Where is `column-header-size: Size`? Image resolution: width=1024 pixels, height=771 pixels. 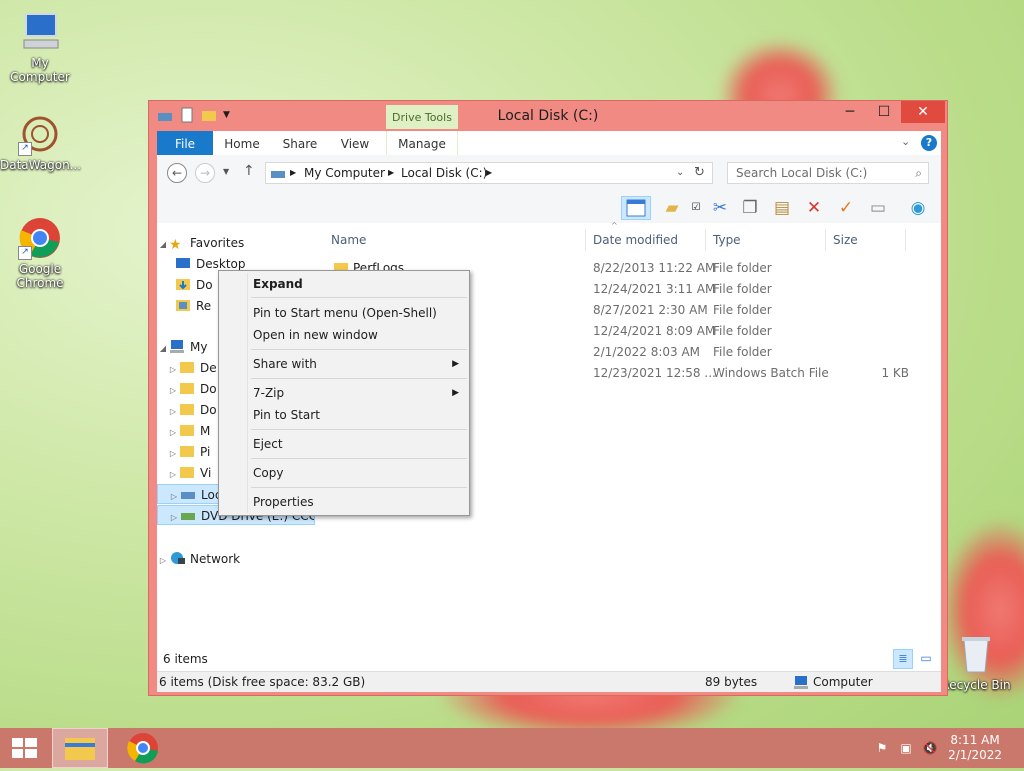 column-header-size: Size is located at coordinates (845, 240).